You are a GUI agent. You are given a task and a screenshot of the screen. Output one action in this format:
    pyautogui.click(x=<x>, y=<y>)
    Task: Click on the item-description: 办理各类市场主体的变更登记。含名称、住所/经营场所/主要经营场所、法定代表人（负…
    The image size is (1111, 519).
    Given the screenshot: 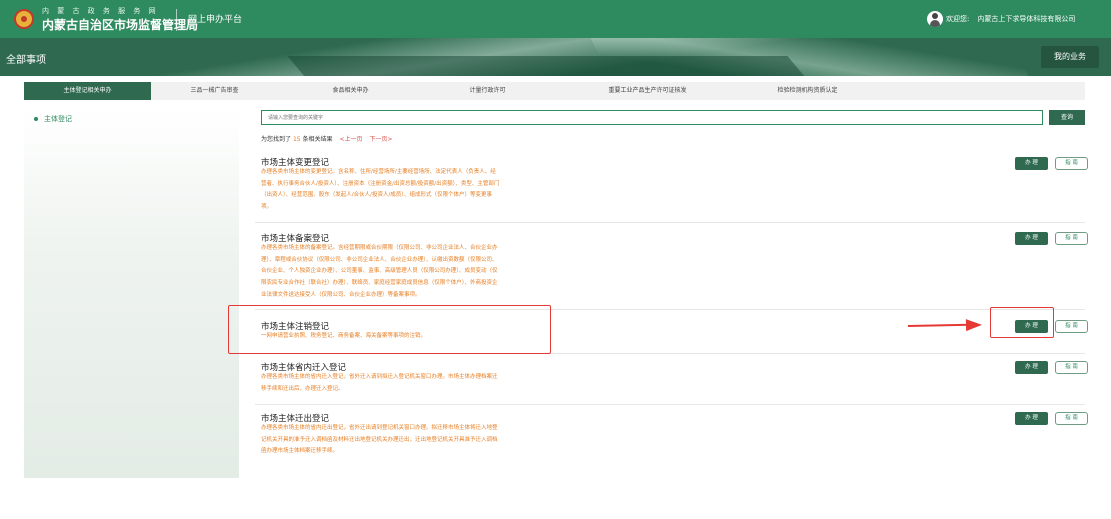 What is the action you would take?
    pyautogui.click(x=380, y=190)
    